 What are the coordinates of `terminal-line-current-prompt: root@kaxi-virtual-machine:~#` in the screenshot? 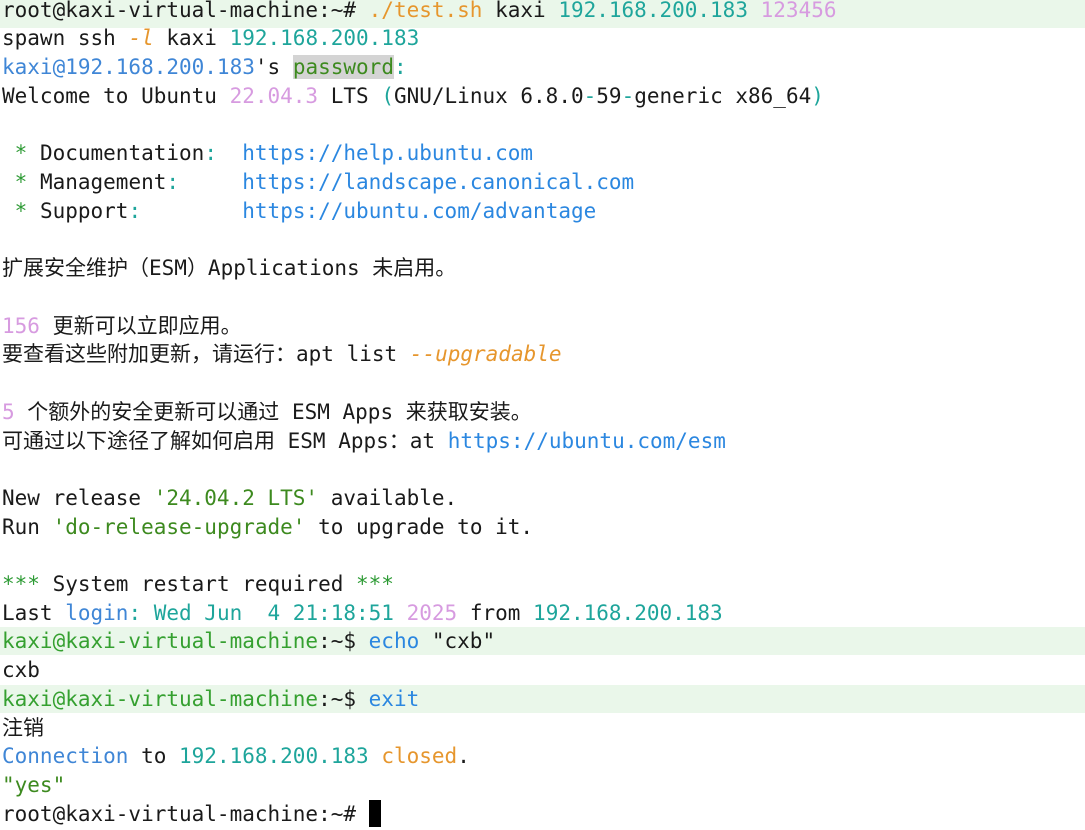 It's located at (191, 814).